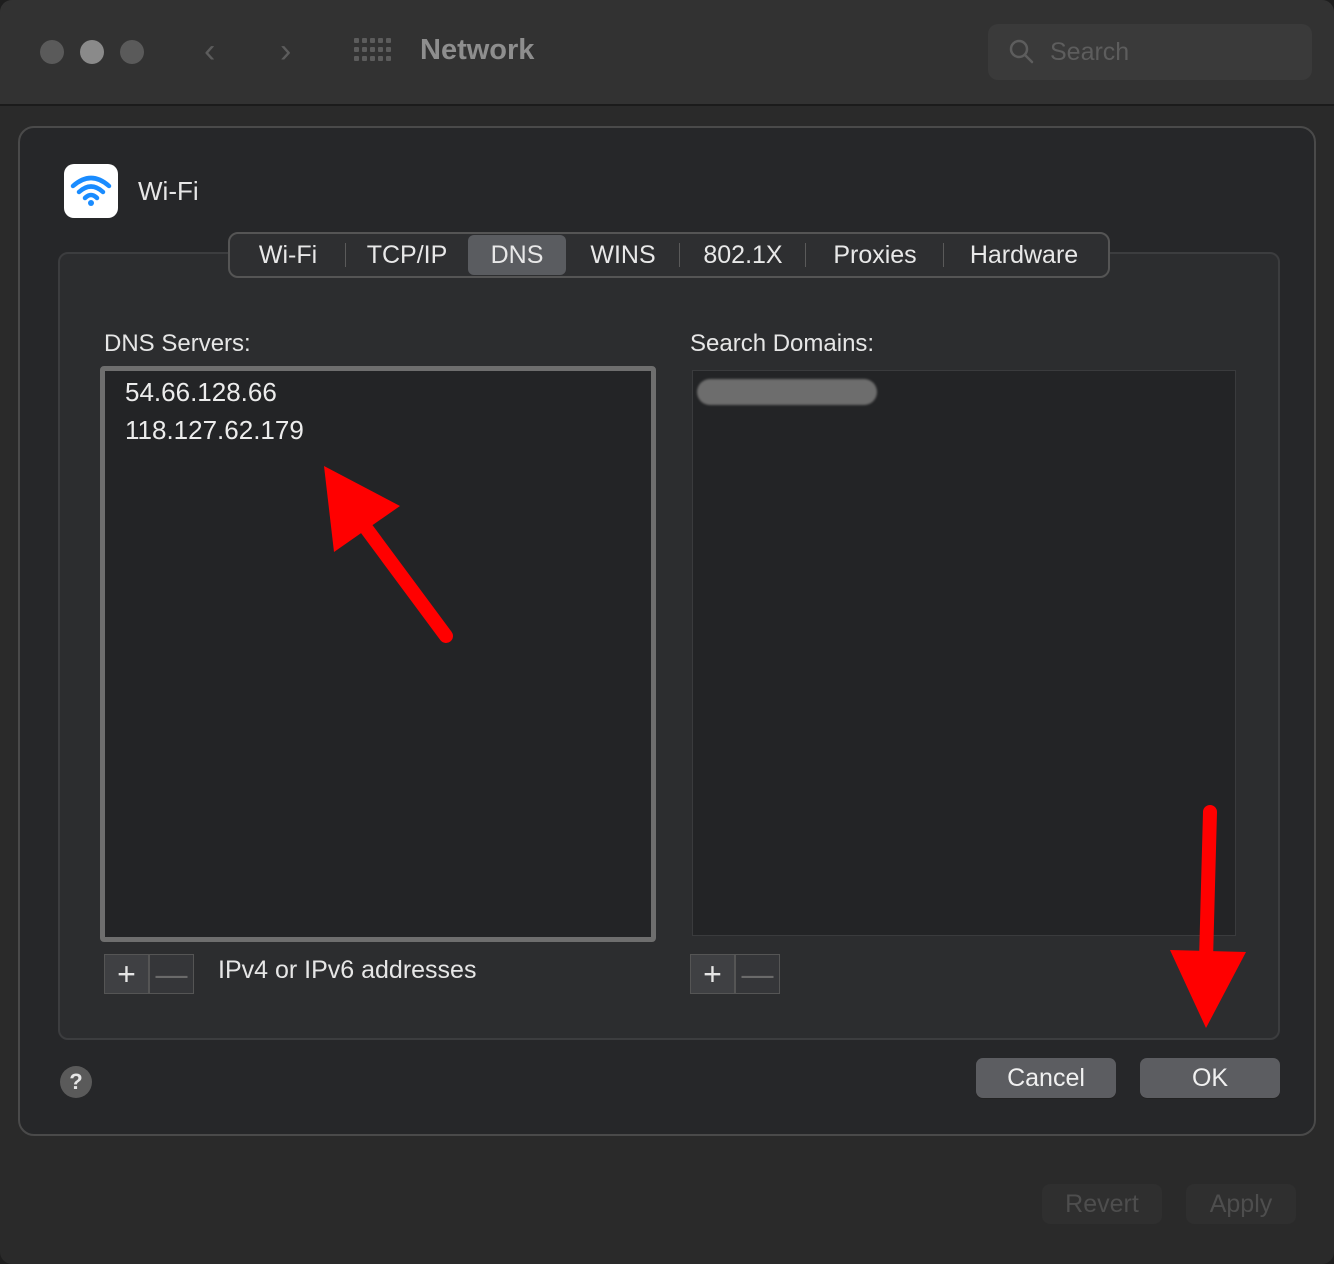 This screenshot has width=1334, height=1264. What do you see at coordinates (285, 51) in the screenshot?
I see `chevron-right-icon: ›` at bounding box center [285, 51].